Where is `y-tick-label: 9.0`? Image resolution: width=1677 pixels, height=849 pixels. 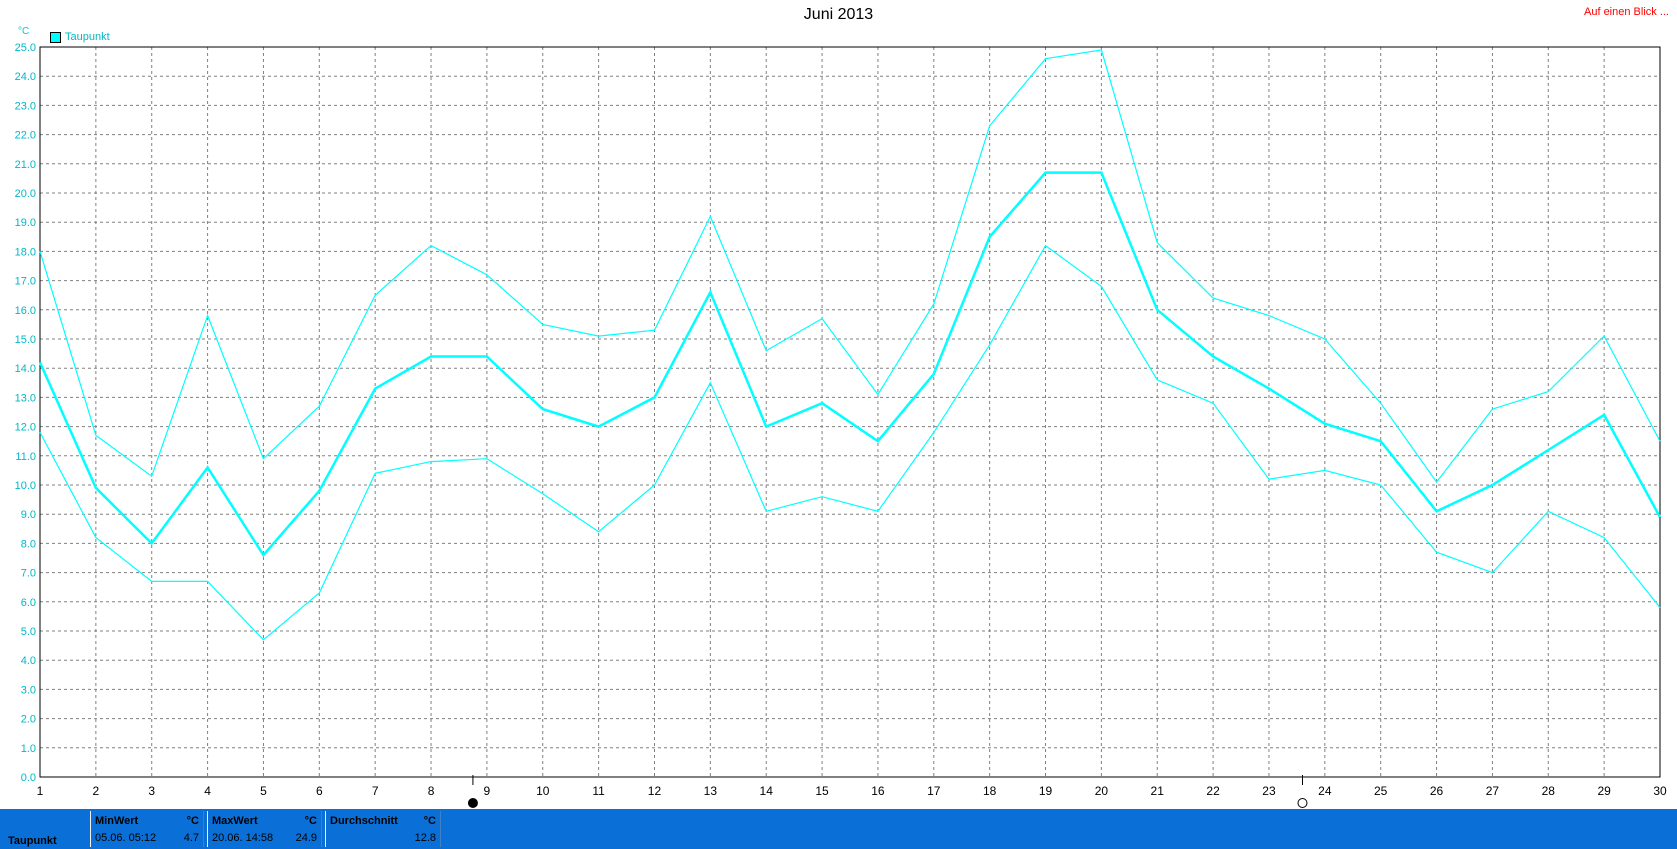
y-tick-label: 9.0 is located at coordinates (28, 515).